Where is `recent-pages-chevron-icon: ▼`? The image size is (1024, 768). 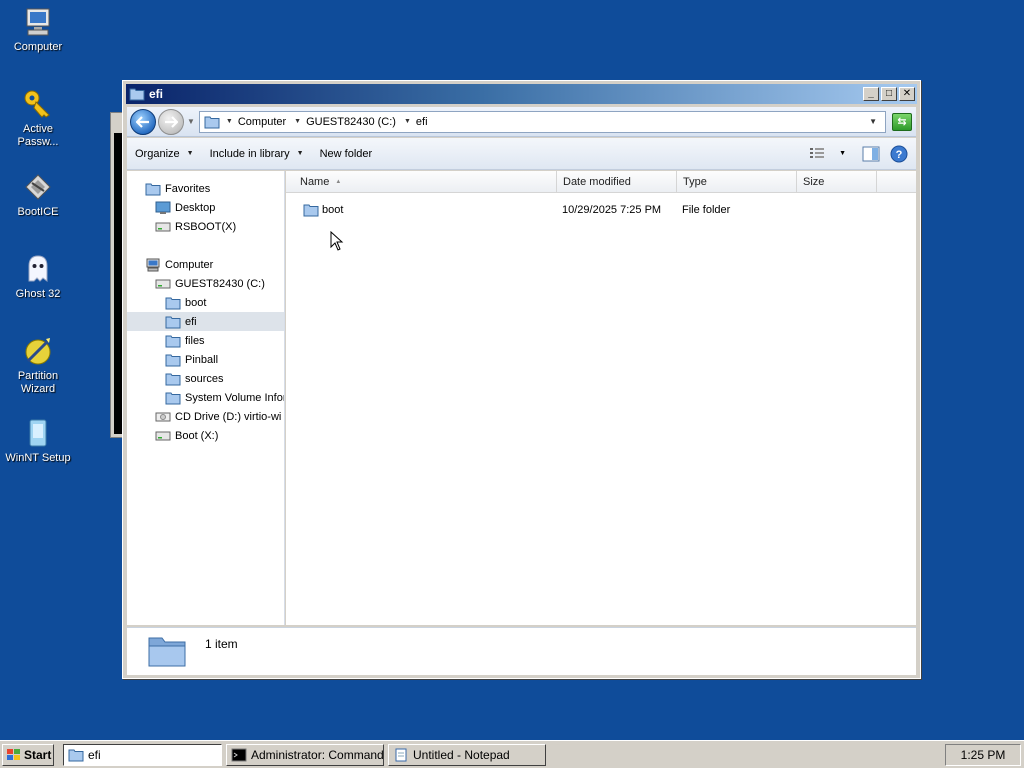
recent-pages-chevron-icon: ▼ is located at coordinates (191, 121).